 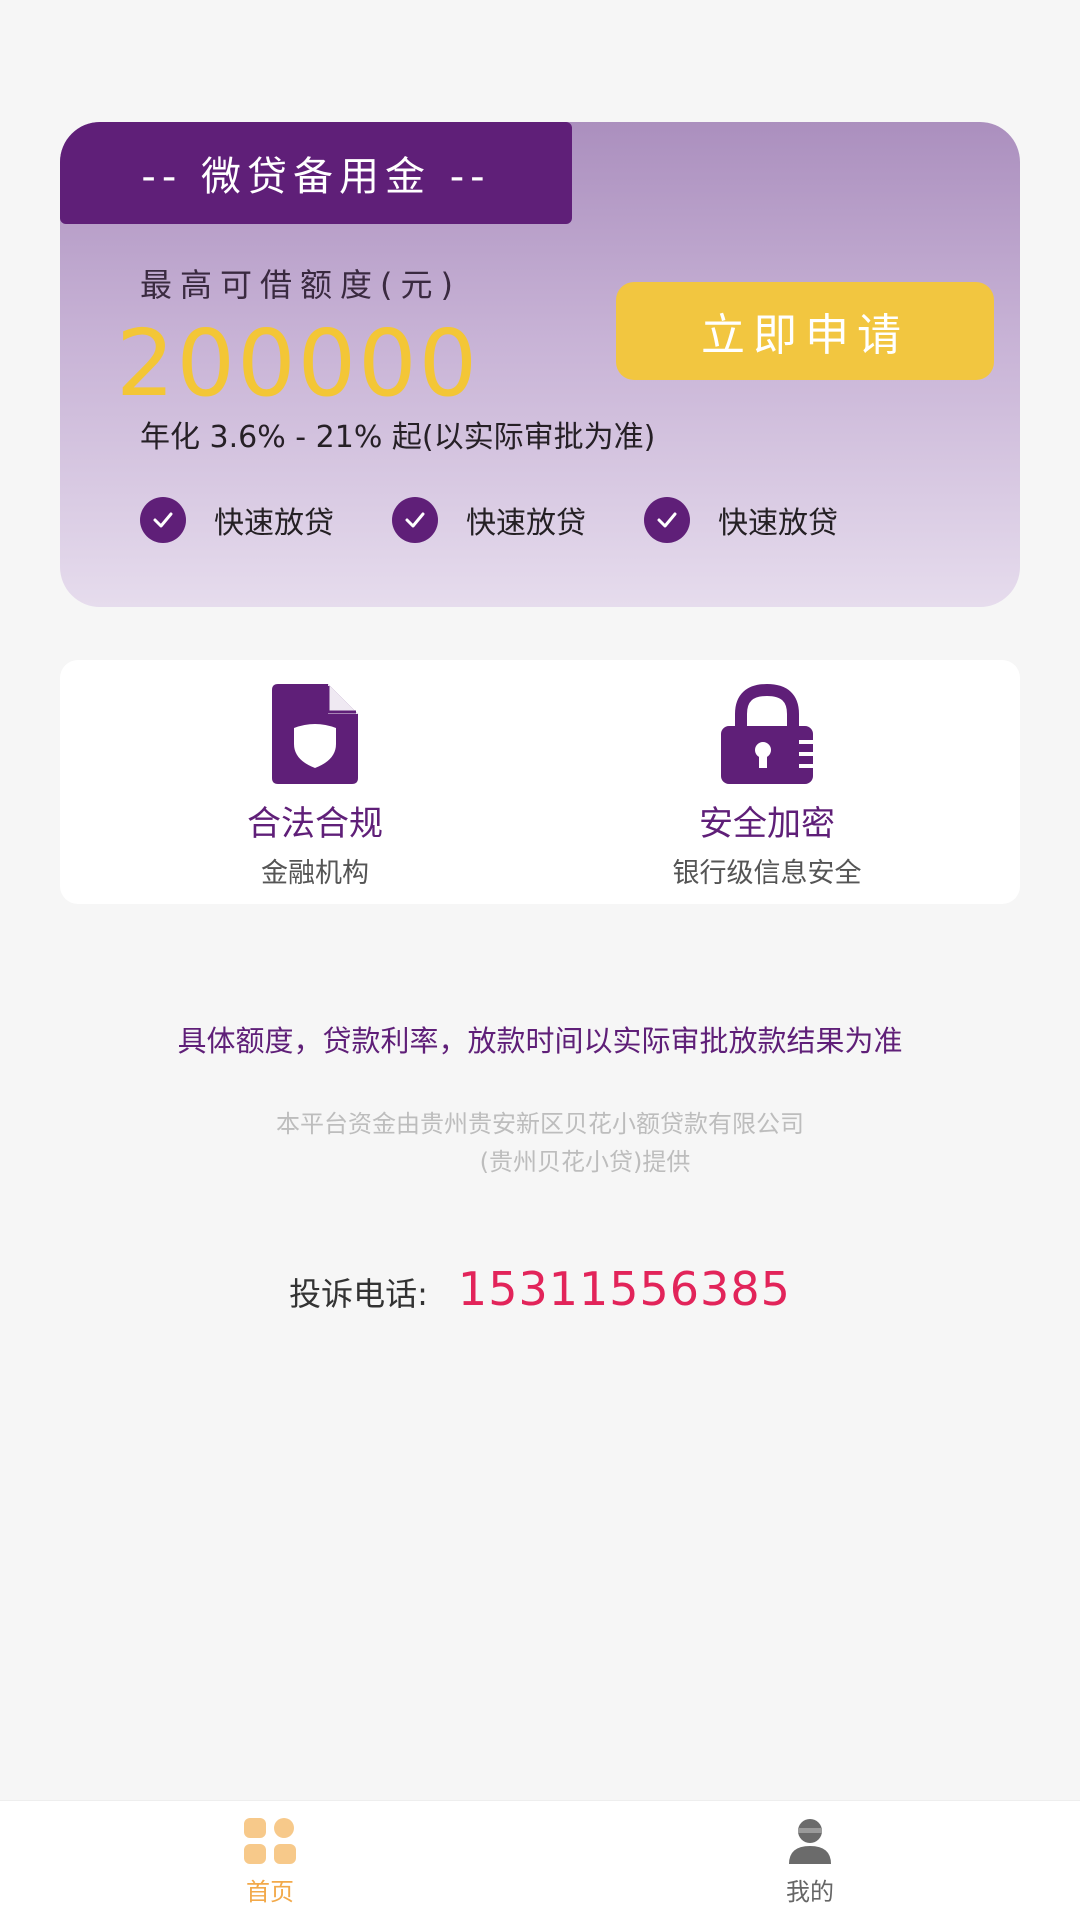 I want to click on home-grid-icon, so click(x=270, y=1840).